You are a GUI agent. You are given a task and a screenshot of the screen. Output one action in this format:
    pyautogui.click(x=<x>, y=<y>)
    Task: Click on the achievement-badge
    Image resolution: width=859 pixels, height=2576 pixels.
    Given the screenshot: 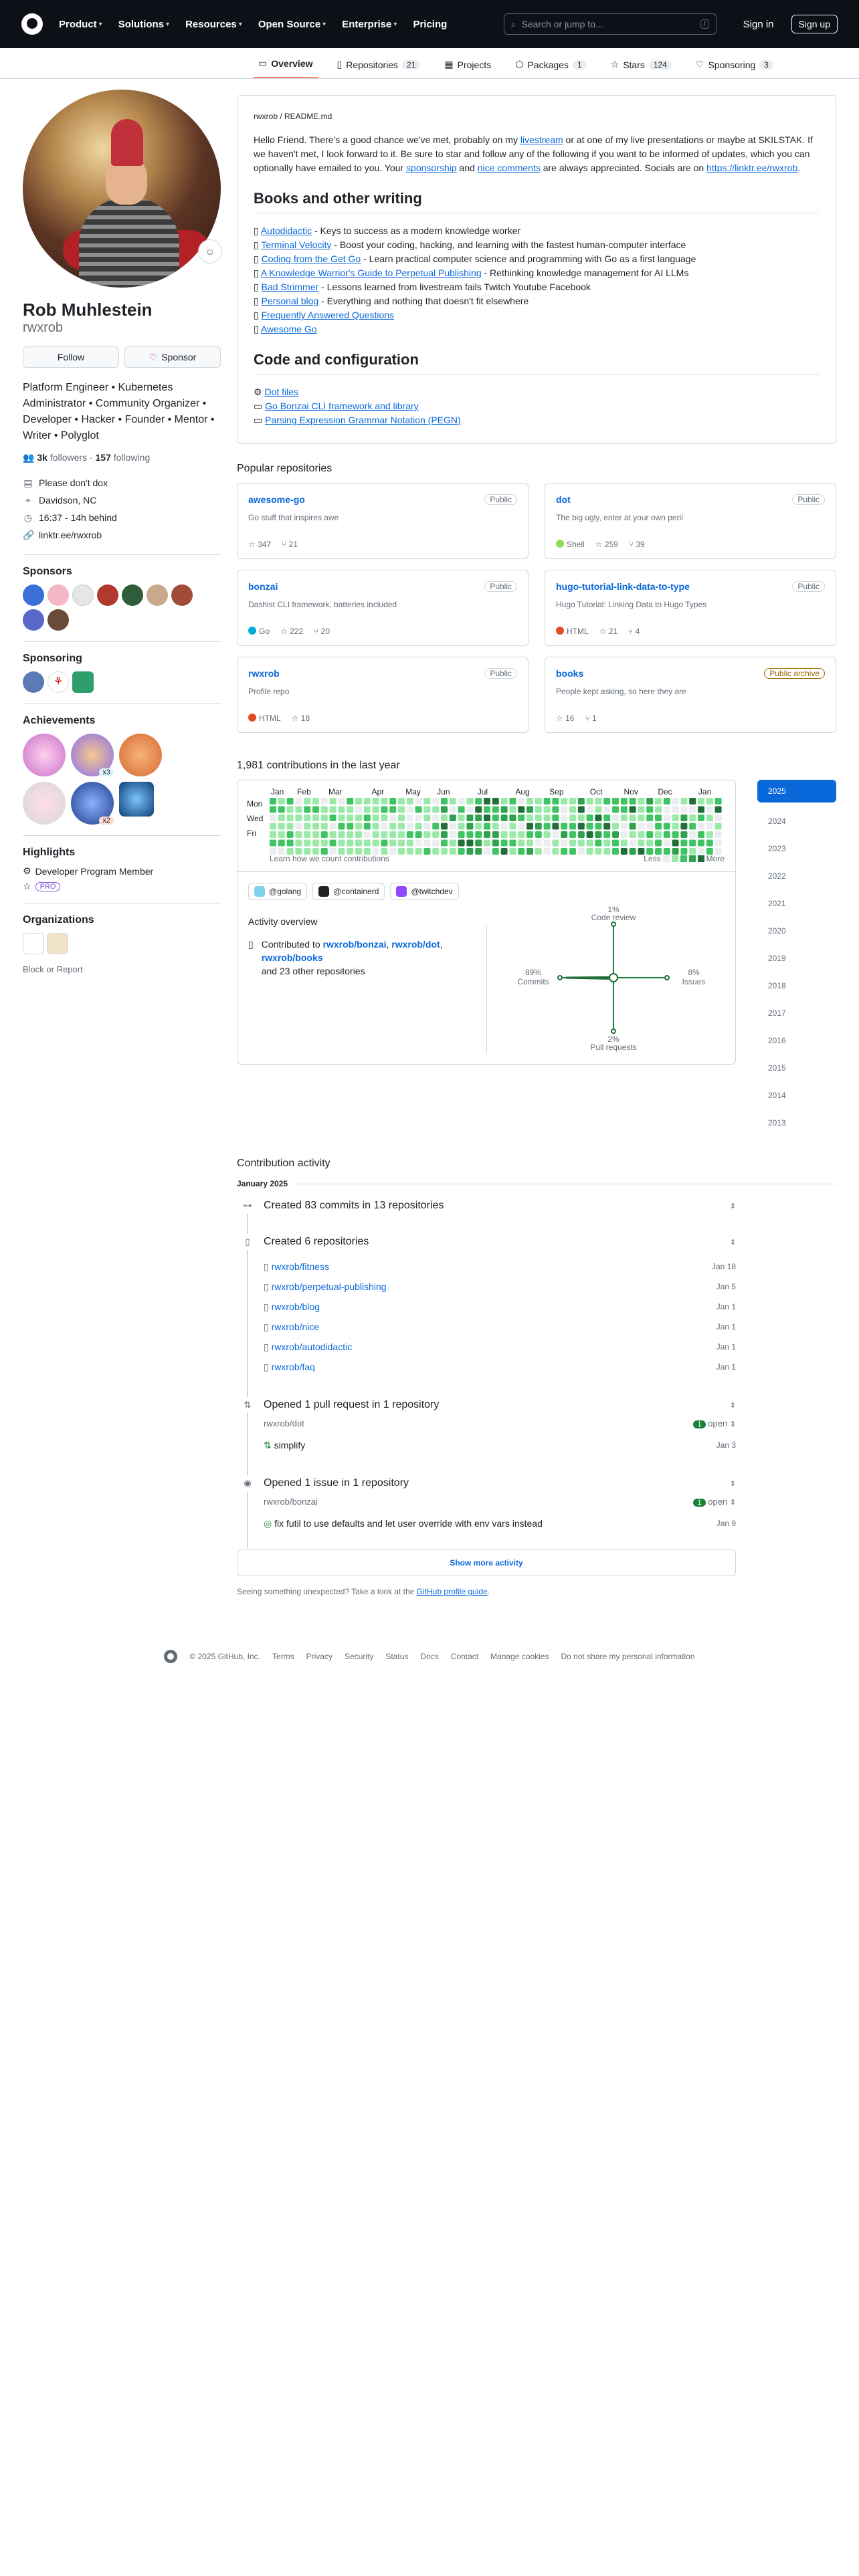 What is the action you would take?
    pyautogui.click(x=140, y=755)
    